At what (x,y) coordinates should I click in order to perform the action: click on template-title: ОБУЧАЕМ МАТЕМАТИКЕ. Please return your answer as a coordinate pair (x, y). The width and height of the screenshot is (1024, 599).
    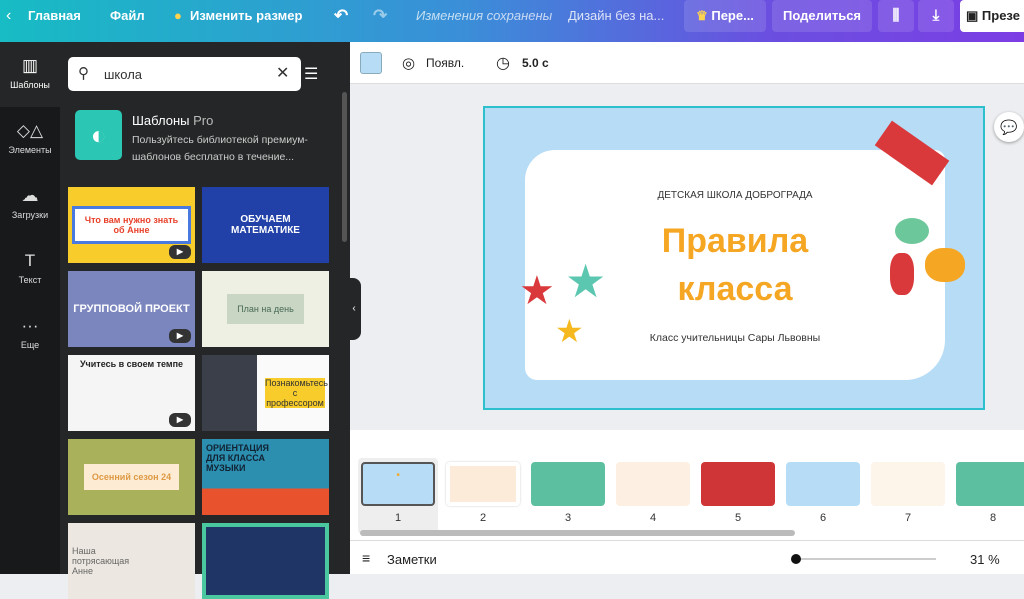
    Looking at the image, I should click on (265, 225).